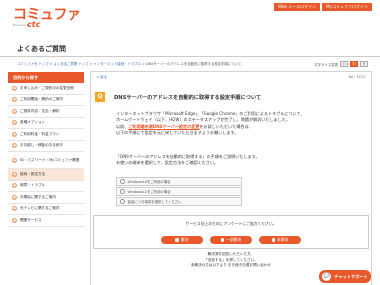 The height and width of the screenshot is (285, 380). Describe the element at coordinates (100, 97) in the screenshot. I see `question-badge-icon: Q` at that location.